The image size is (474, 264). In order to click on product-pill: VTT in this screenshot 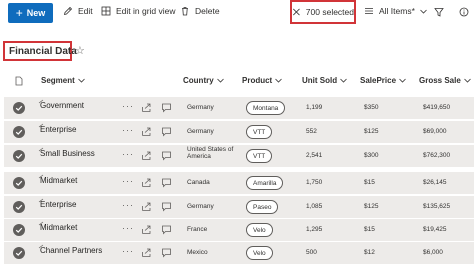, I will do `click(259, 132)`.